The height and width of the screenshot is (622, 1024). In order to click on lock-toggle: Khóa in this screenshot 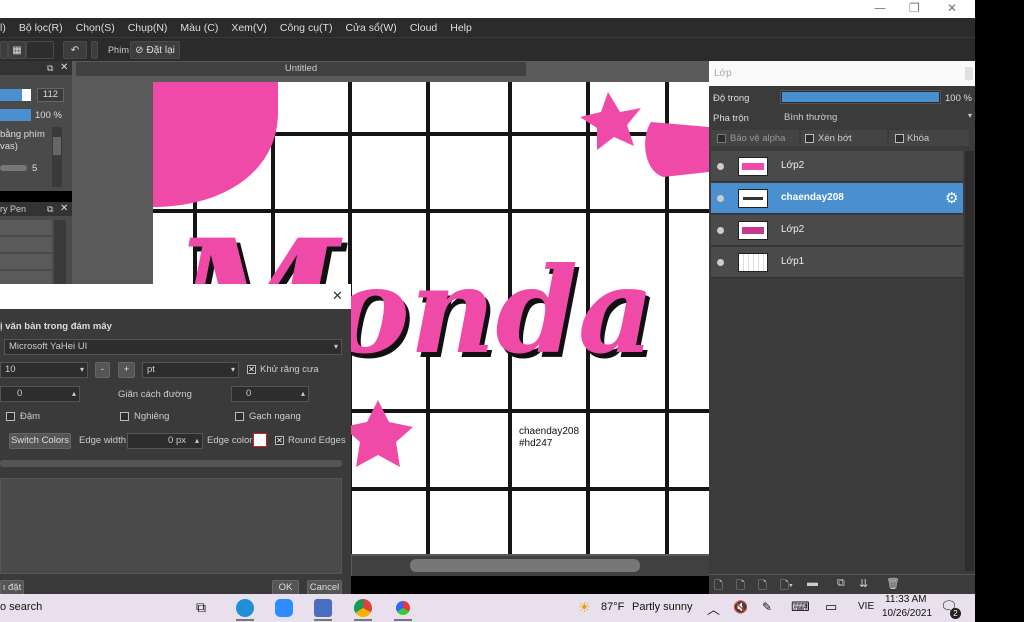, I will do `click(929, 138)`.